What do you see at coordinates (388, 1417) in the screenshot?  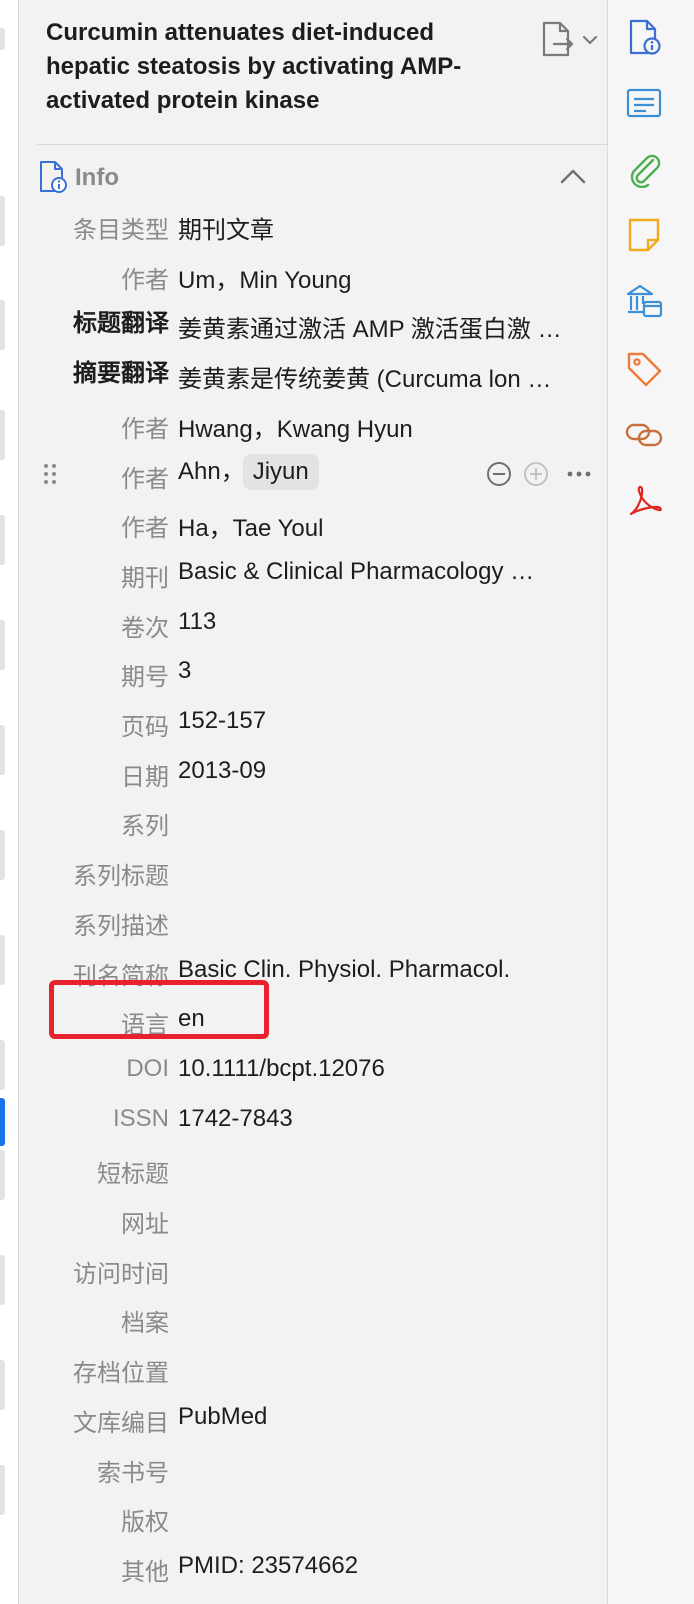 I see `field-value: PubMed` at bounding box center [388, 1417].